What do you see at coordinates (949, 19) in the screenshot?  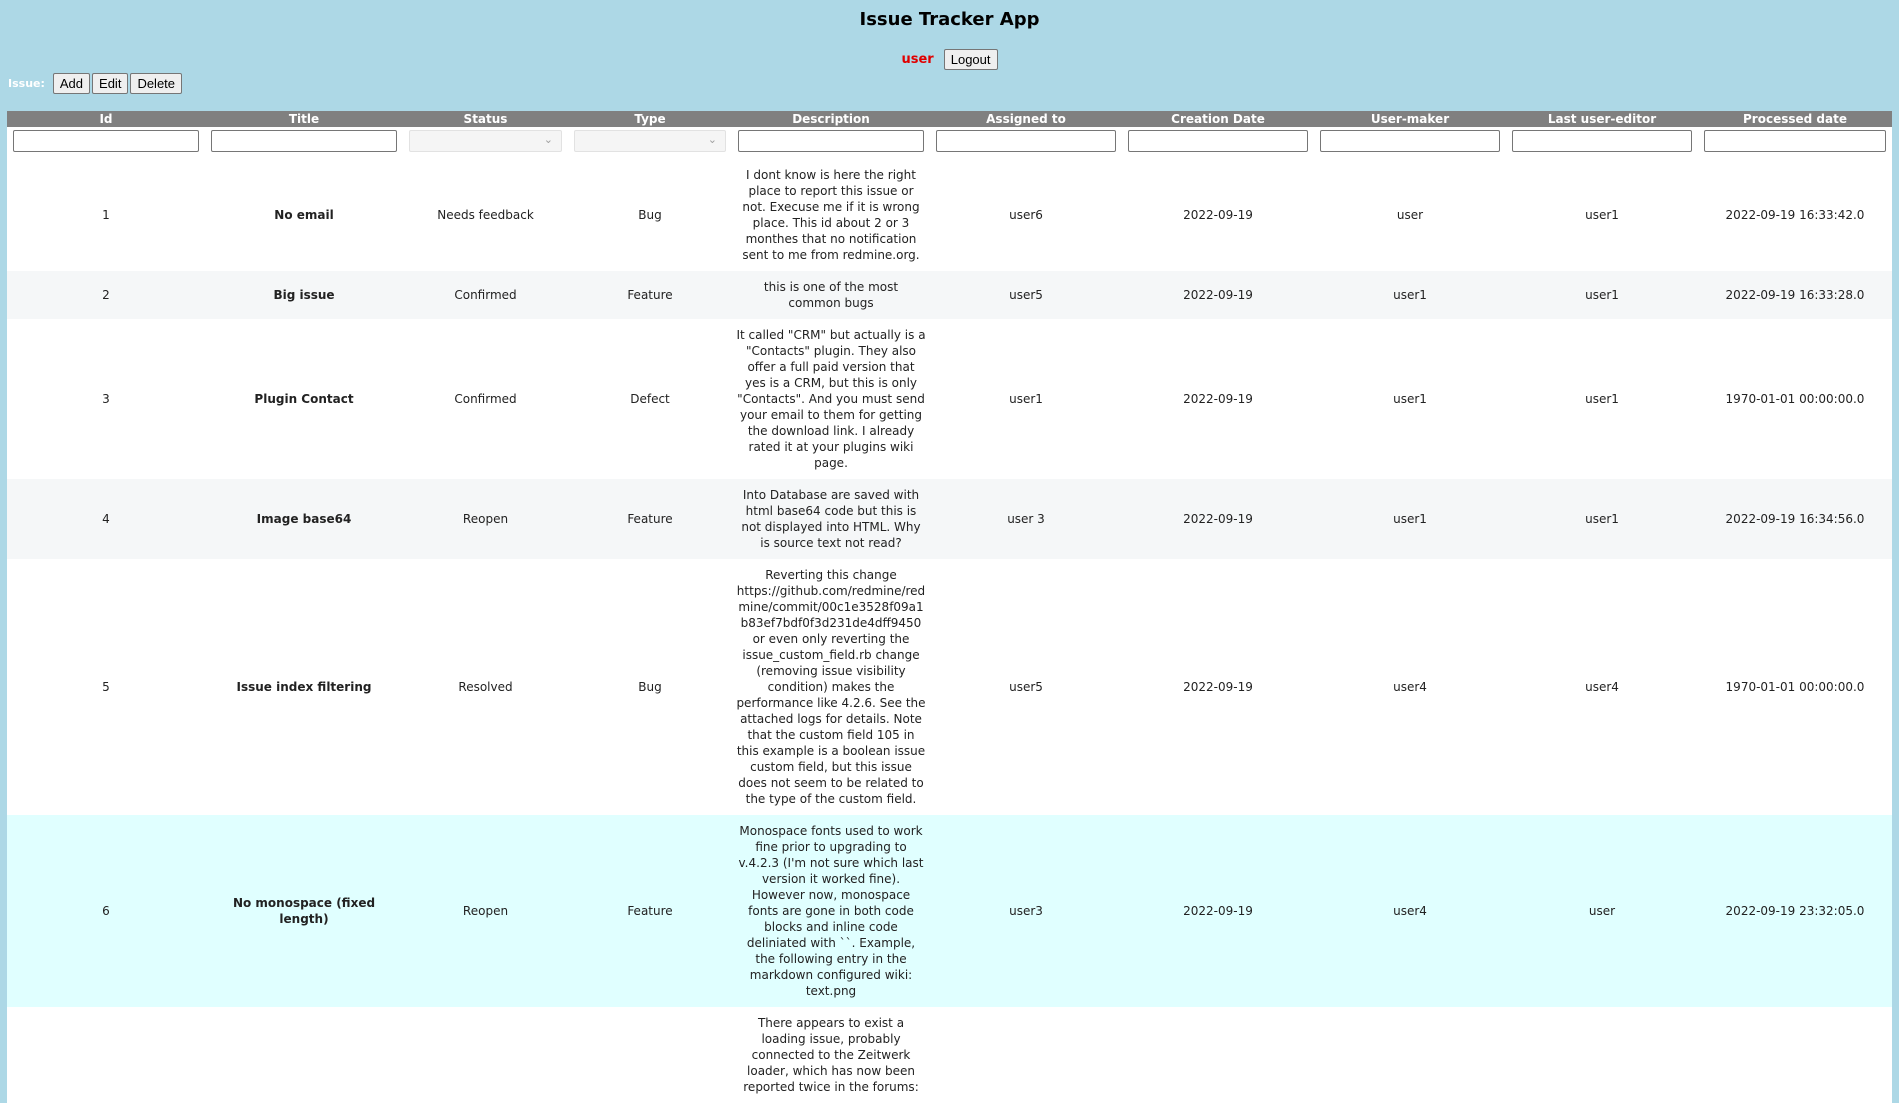 I see `app-title: Issue Tracker App` at bounding box center [949, 19].